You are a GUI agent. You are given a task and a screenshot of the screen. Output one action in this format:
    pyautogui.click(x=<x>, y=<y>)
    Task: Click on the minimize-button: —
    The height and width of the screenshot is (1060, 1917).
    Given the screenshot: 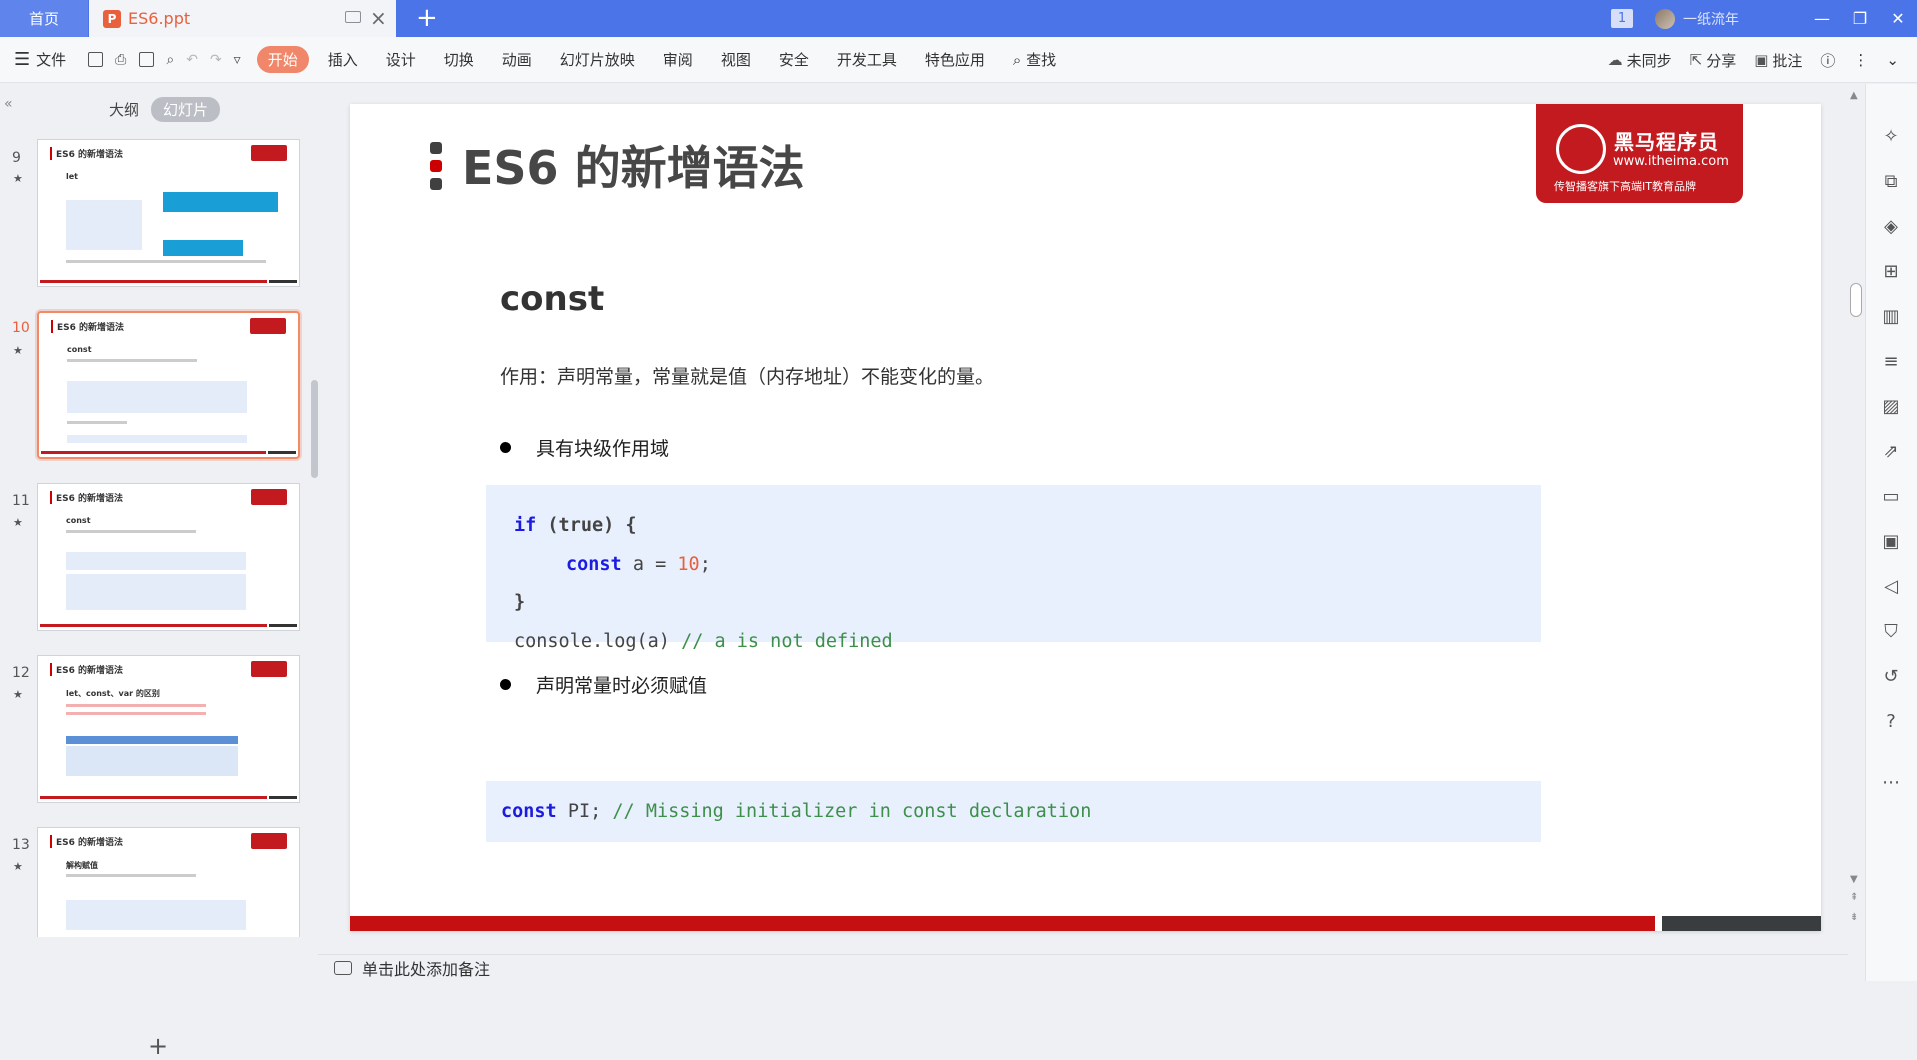 What is the action you would take?
    pyautogui.click(x=1822, y=18)
    